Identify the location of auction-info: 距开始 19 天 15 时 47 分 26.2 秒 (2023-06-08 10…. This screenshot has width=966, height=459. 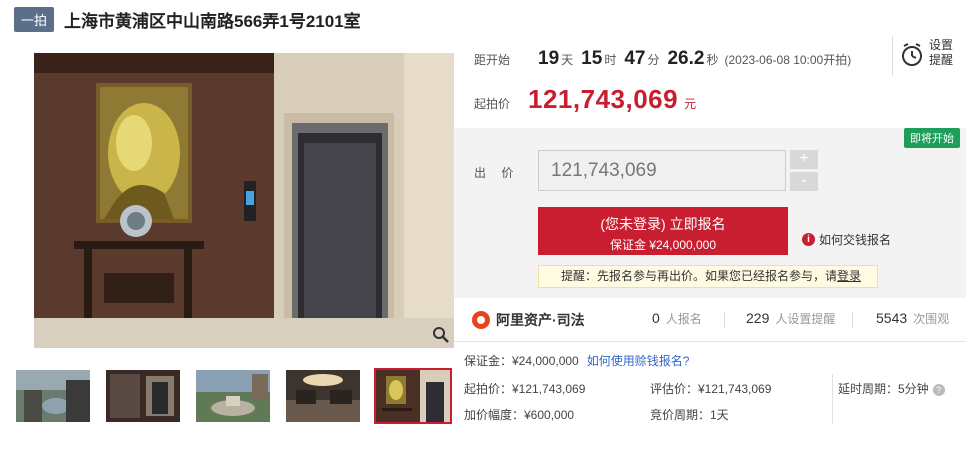
(710, 82).